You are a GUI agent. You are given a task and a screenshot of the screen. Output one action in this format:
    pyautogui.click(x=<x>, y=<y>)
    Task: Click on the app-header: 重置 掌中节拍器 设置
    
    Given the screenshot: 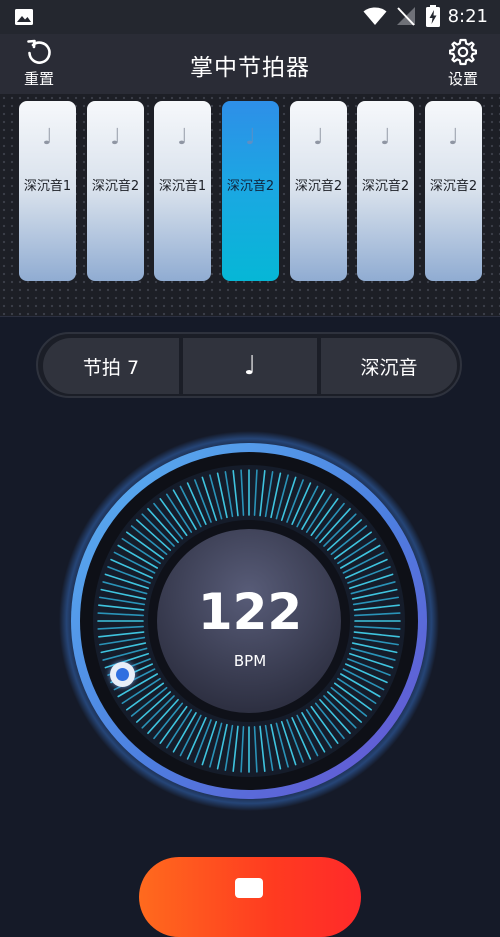 What is the action you would take?
    pyautogui.click(x=250, y=64)
    